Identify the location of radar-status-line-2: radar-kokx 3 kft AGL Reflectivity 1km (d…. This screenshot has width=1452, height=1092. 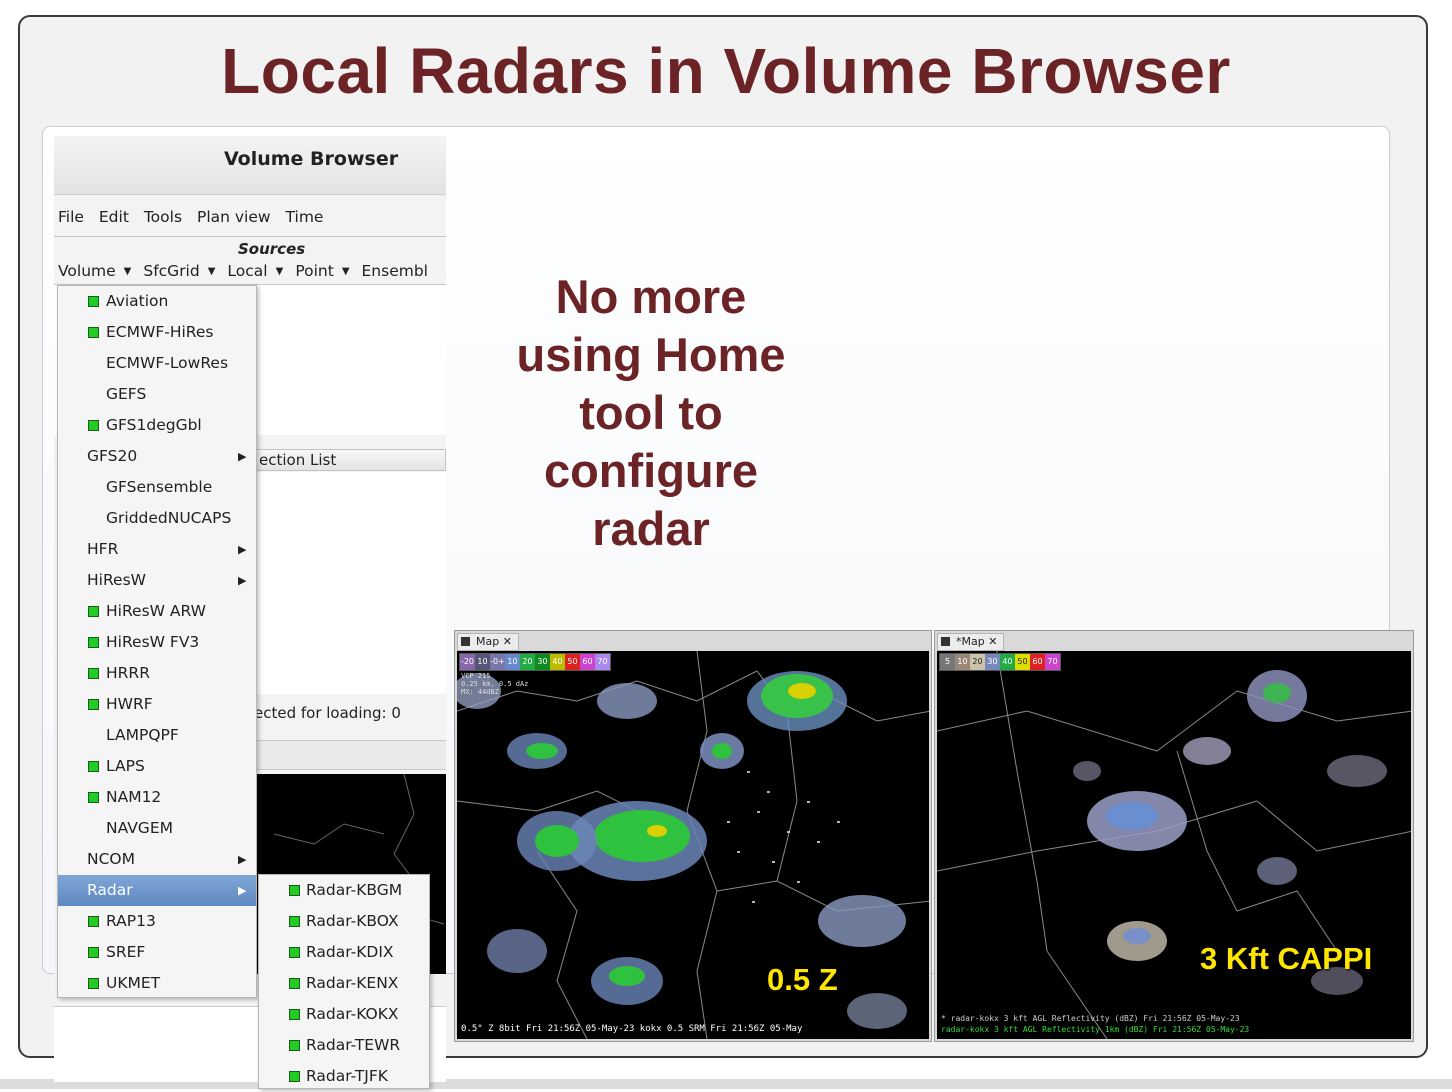
(1095, 1029).